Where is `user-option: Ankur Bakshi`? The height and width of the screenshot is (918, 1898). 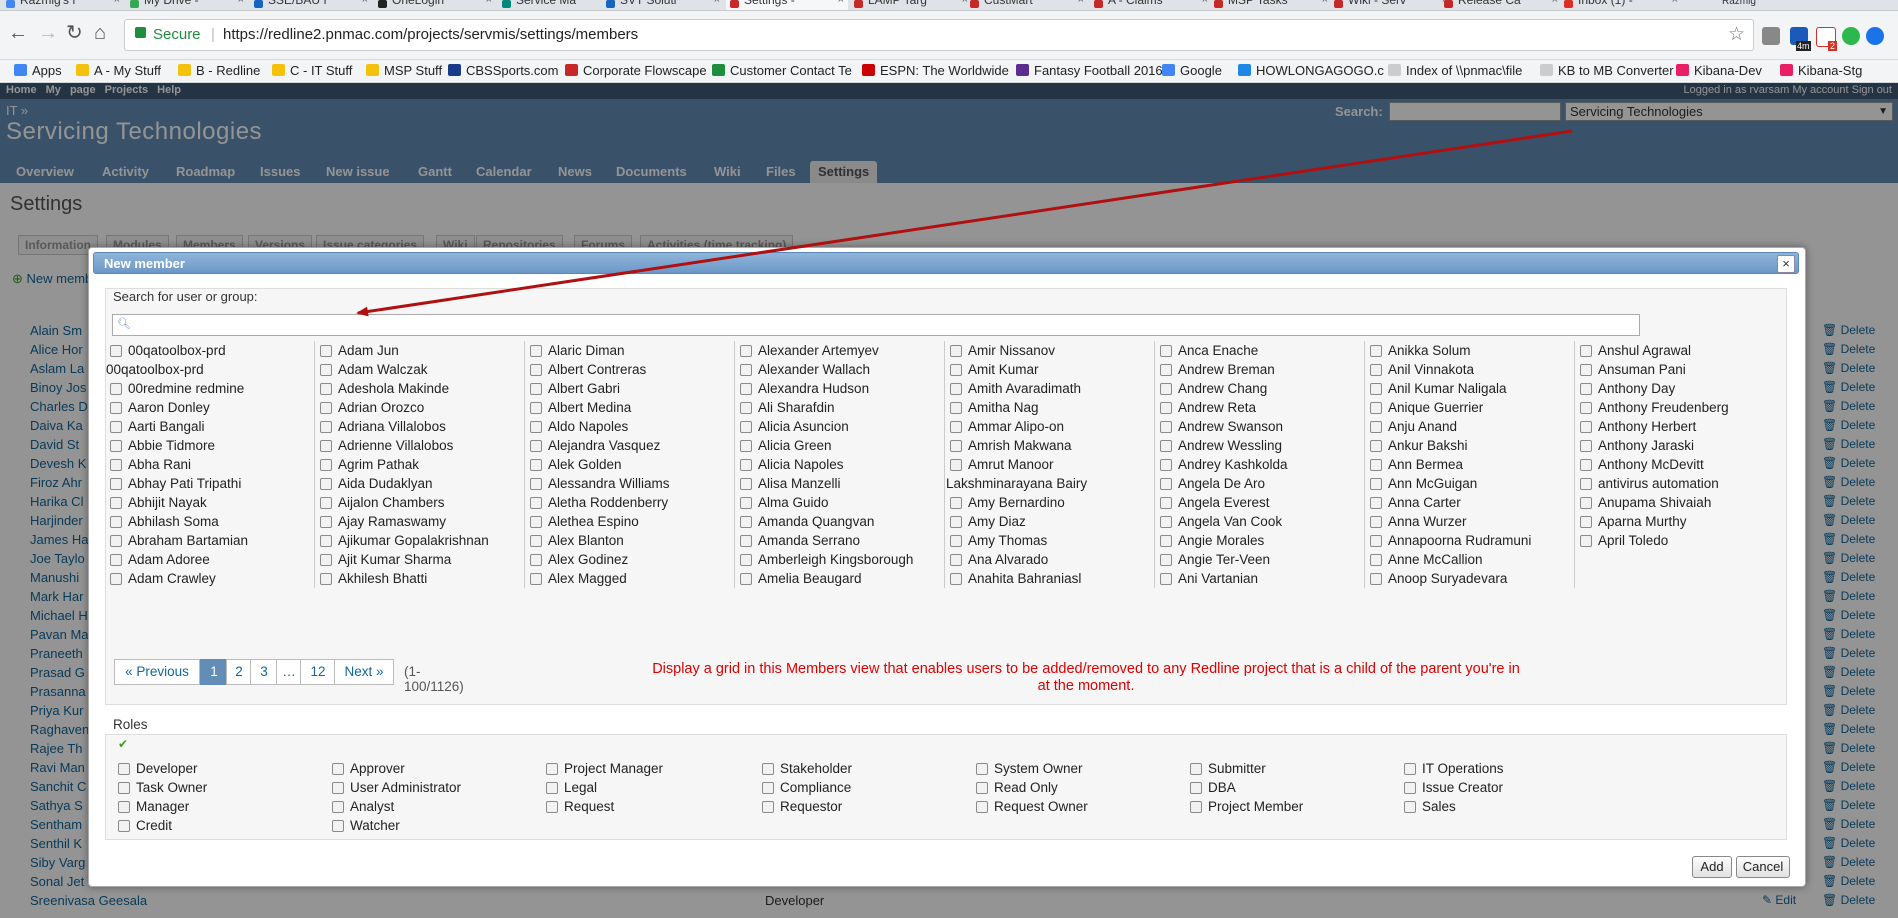 user-option: Ankur Bakshi is located at coordinates (1448, 445).